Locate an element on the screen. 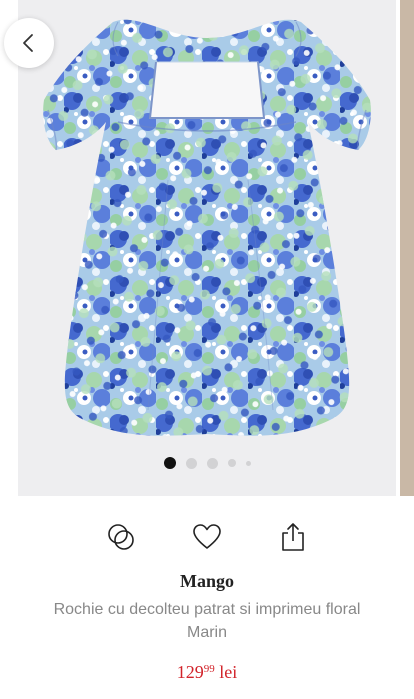 The height and width of the screenshot is (699, 414). heart-icon is located at coordinates (207, 536).